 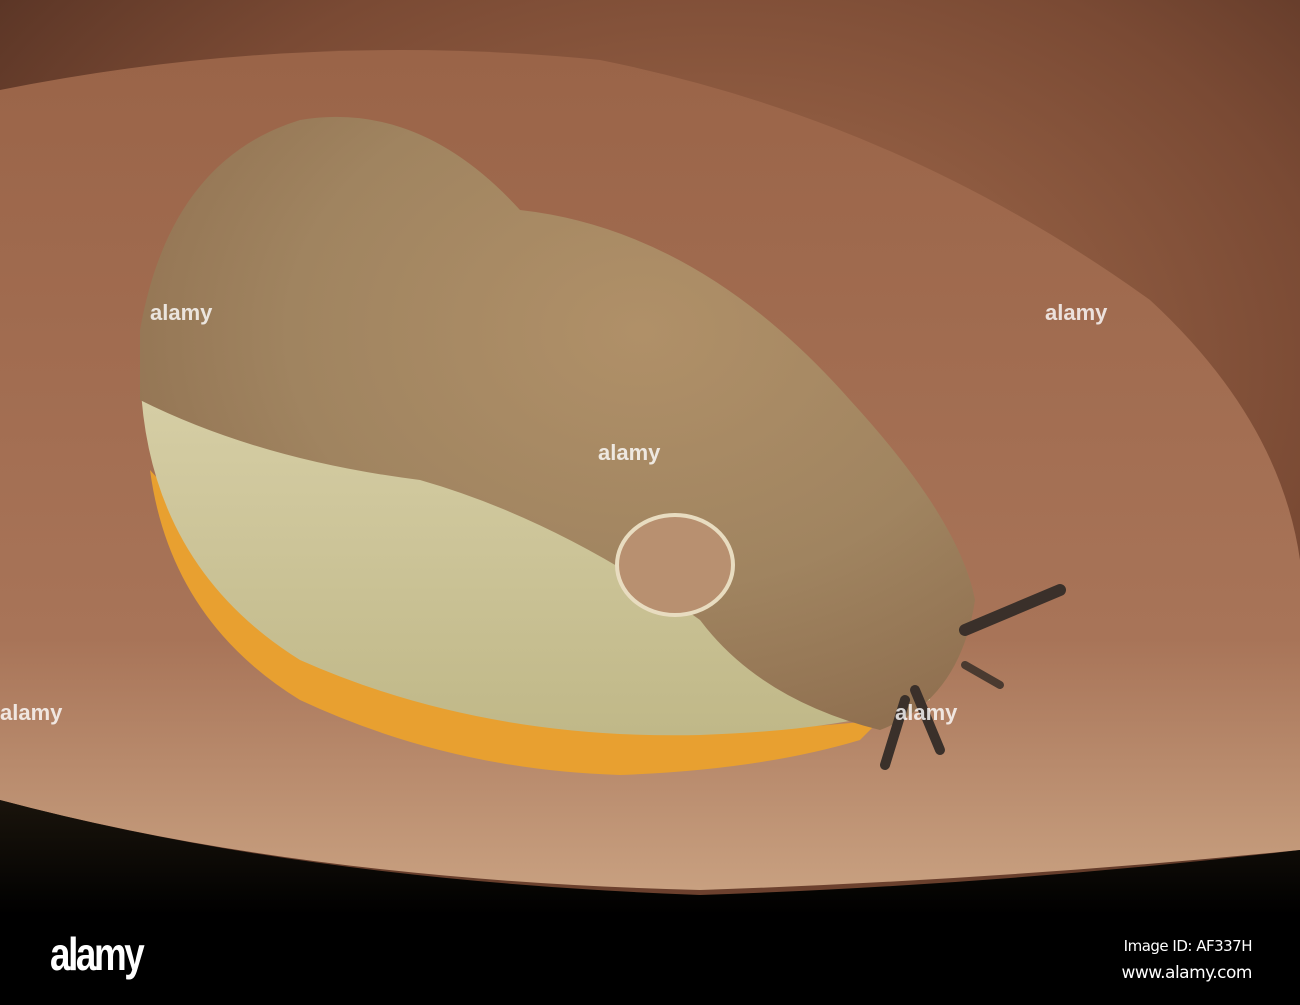 I want to click on website-link: www.alamy.com, so click(x=1186, y=973).